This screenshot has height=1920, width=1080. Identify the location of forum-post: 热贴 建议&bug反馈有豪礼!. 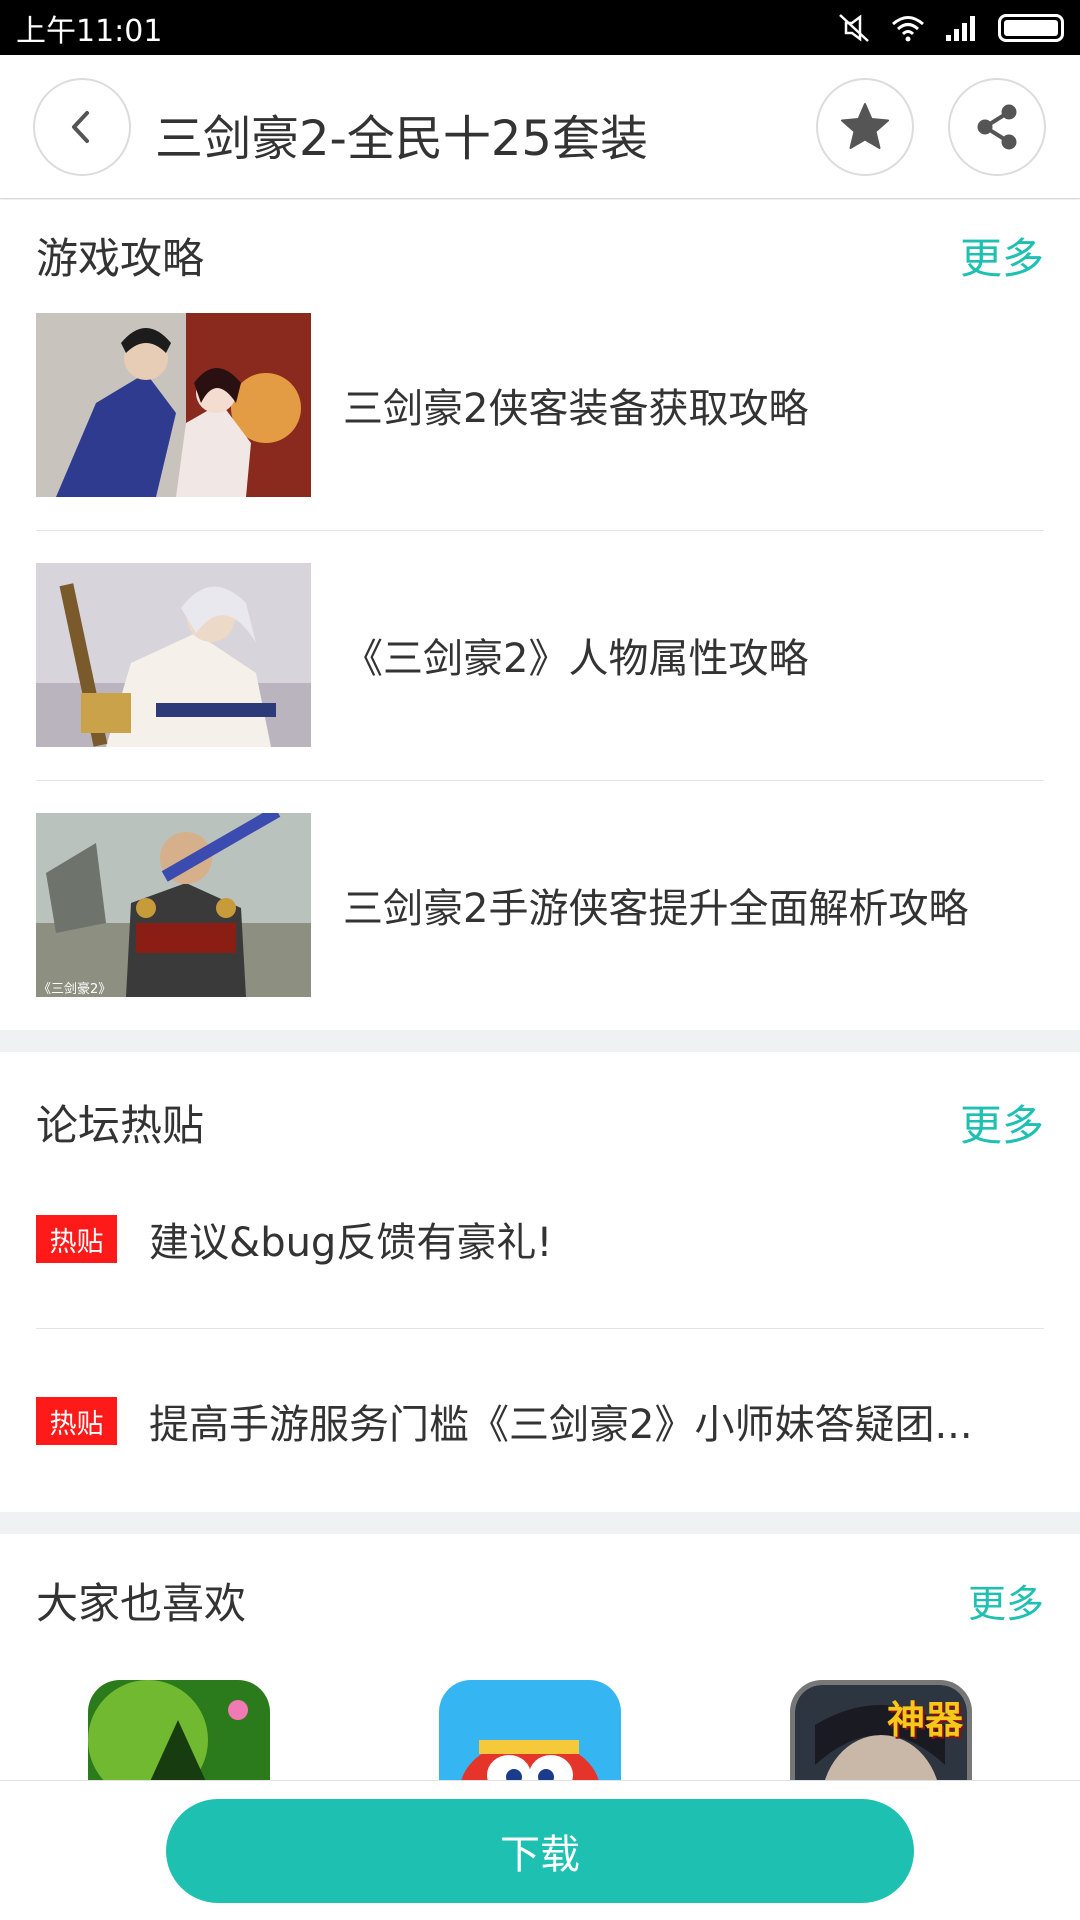
(540, 1239).